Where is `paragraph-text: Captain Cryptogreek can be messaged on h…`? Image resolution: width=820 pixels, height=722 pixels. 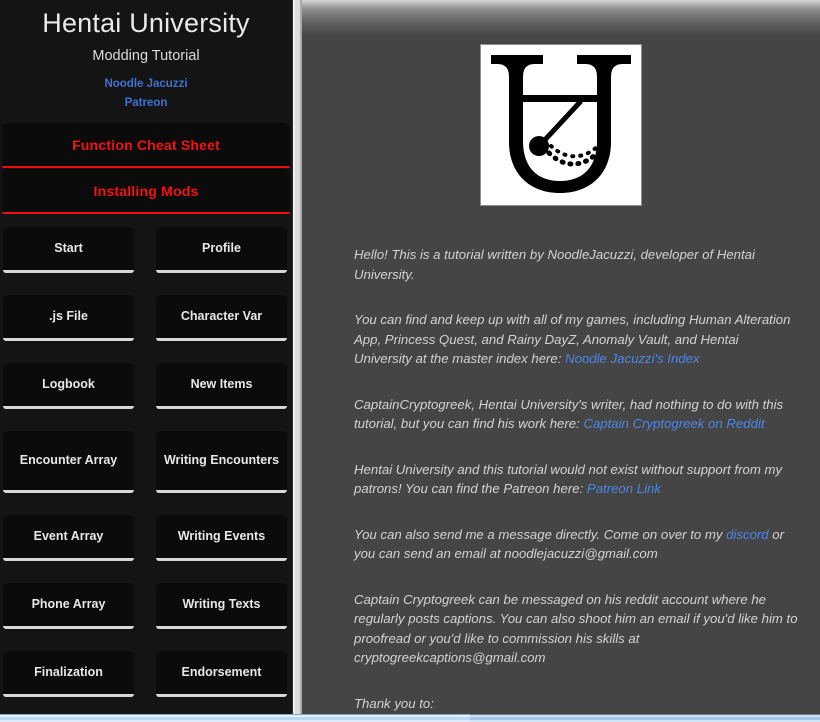
paragraph-text: Captain Cryptogreek can be messaged on h… is located at coordinates (576, 629).